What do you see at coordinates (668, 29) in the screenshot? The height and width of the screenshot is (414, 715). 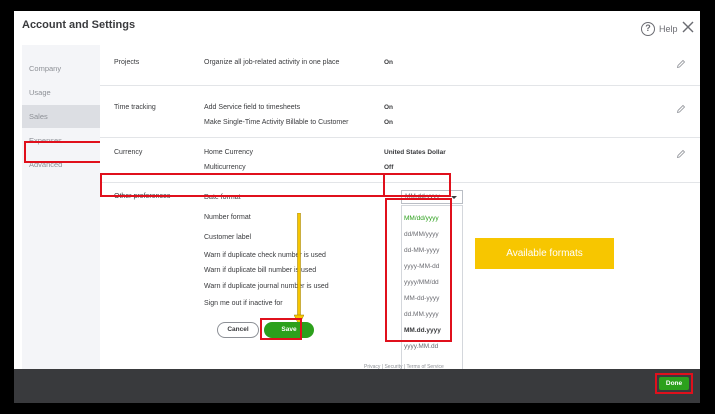 I see `help-label: Help` at bounding box center [668, 29].